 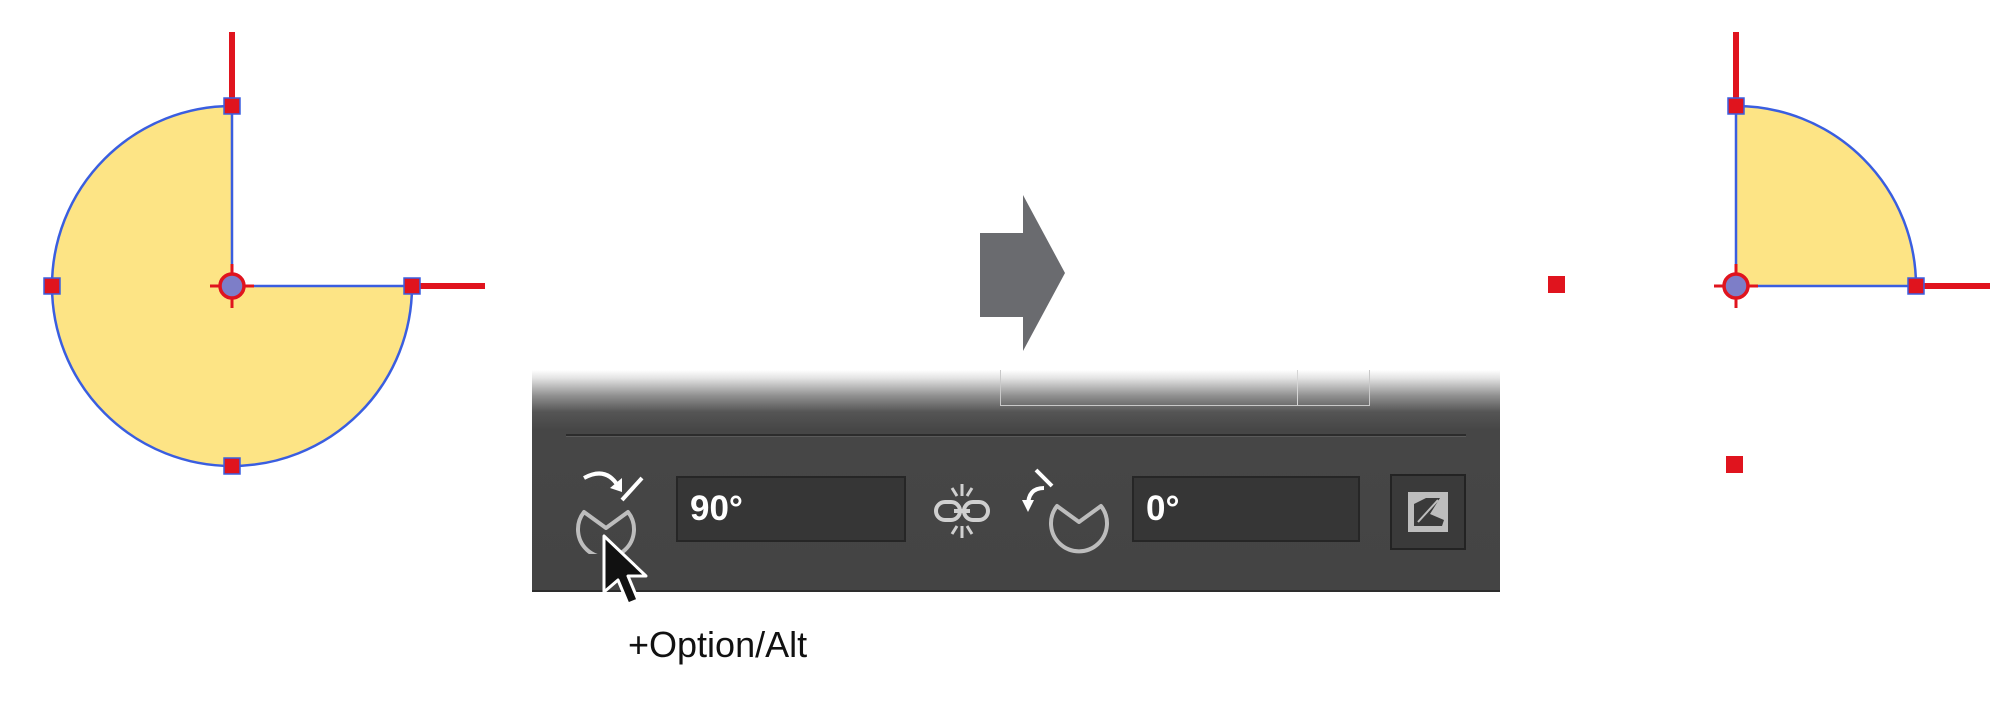 I want to click on pointer-marker, so click(x=1734, y=464).